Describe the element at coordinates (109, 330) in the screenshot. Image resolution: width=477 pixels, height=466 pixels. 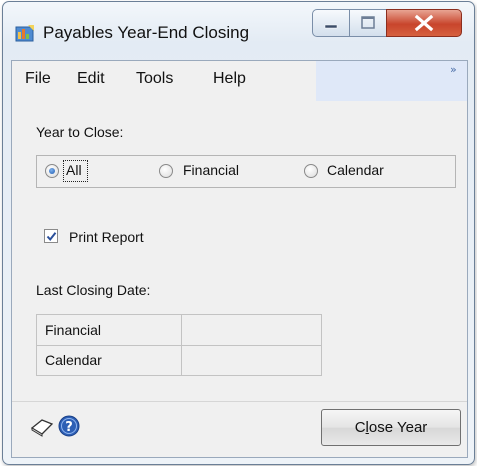
I see `row-label-financial: Financial` at that location.